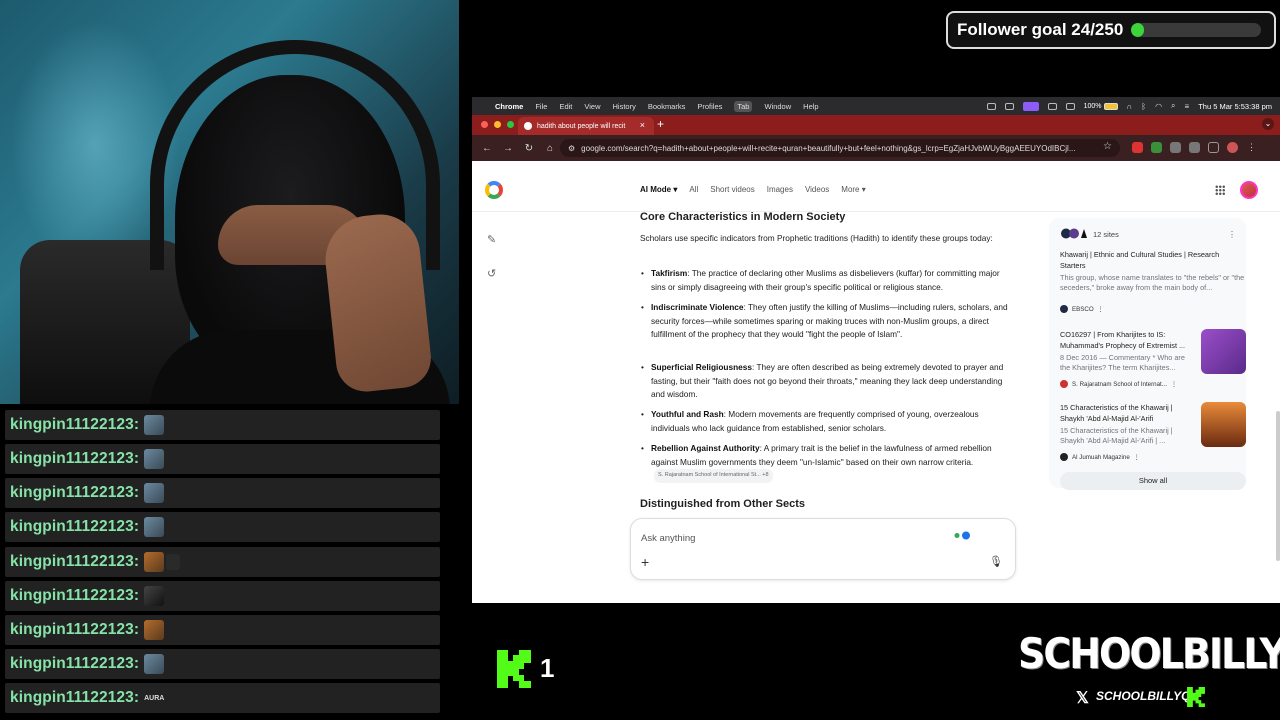 Image resolution: width=1280 pixels, height=720 pixels. I want to click on source-label: EBSCO ⋮, so click(1082, 309).